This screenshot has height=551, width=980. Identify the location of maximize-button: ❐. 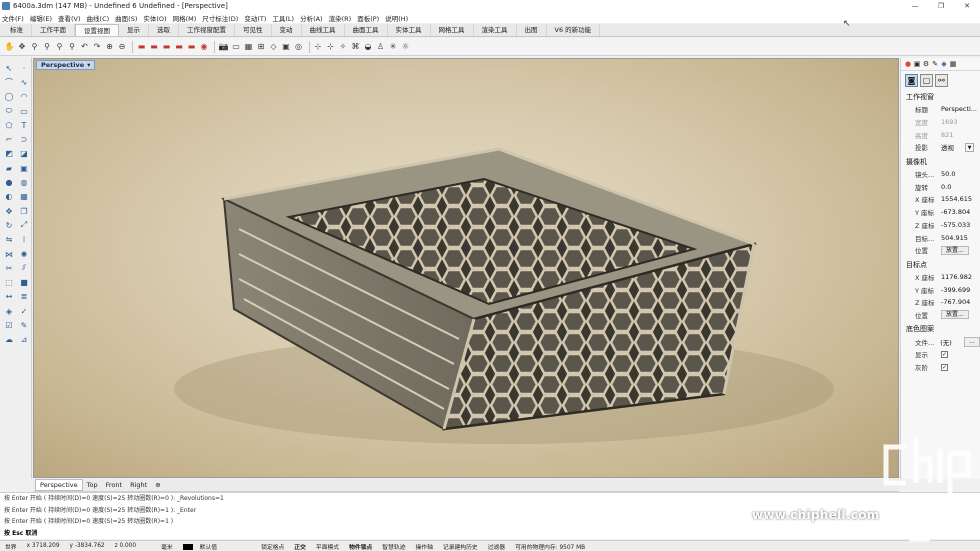
(941, 6).